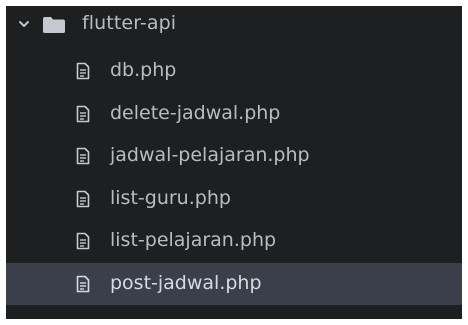 Image resolution: width=468 pixels, height=325 pixels. I want to click on file-item-delete-jadwal-php: delete-jadwal.php, so click(234, 114).